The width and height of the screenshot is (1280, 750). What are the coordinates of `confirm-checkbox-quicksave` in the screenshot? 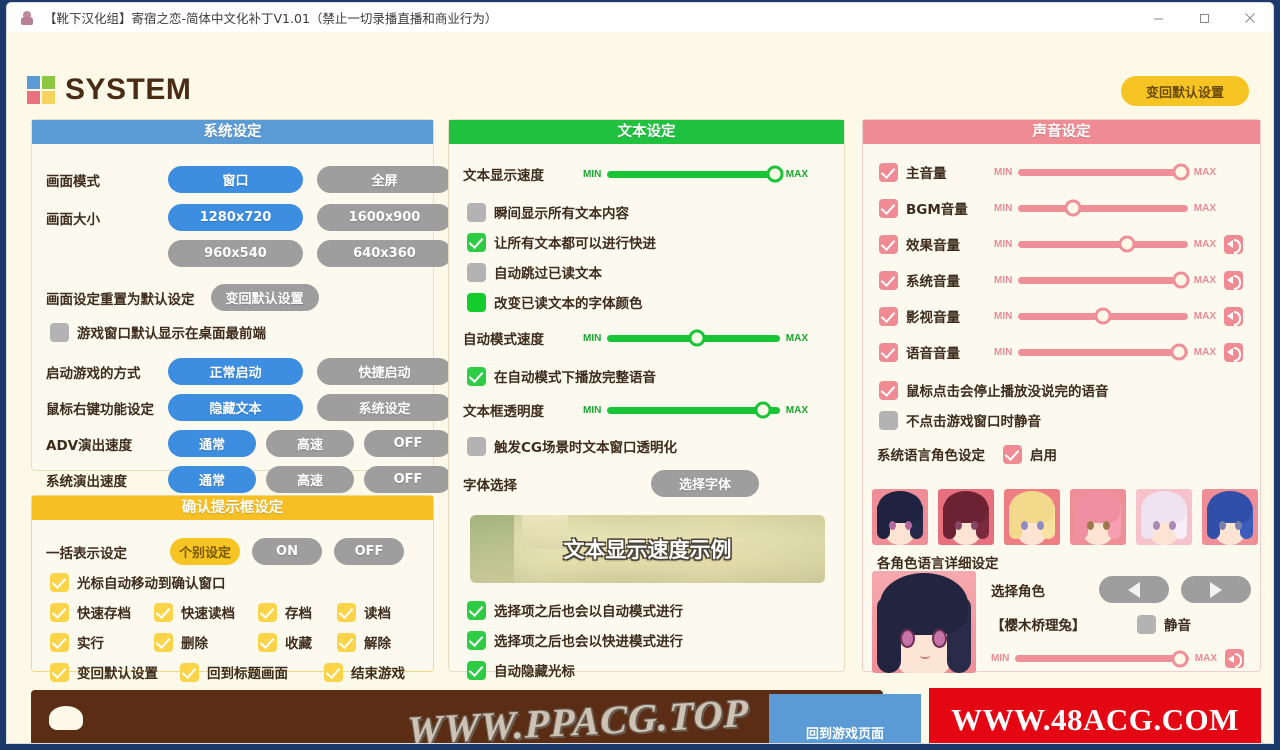 It's located at (59, 612).